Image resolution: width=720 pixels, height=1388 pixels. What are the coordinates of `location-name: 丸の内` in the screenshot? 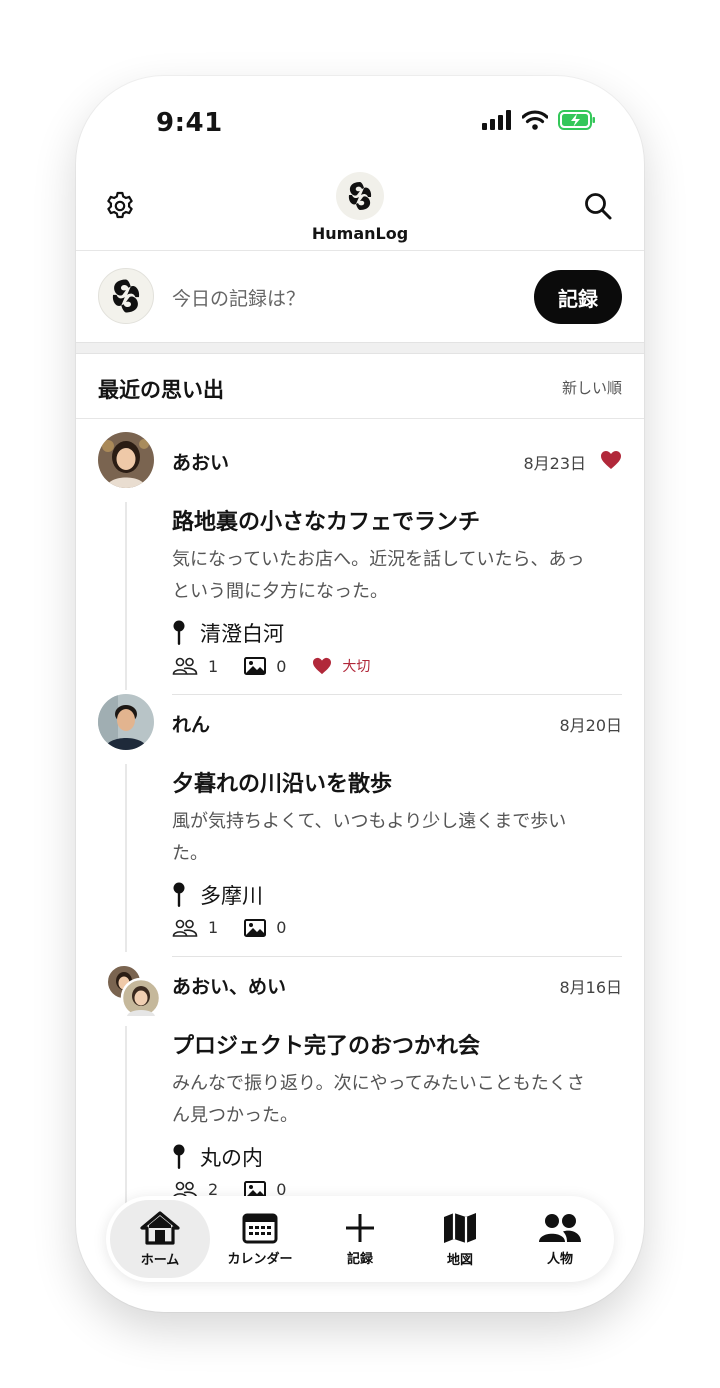 It's located at (231, 1158).